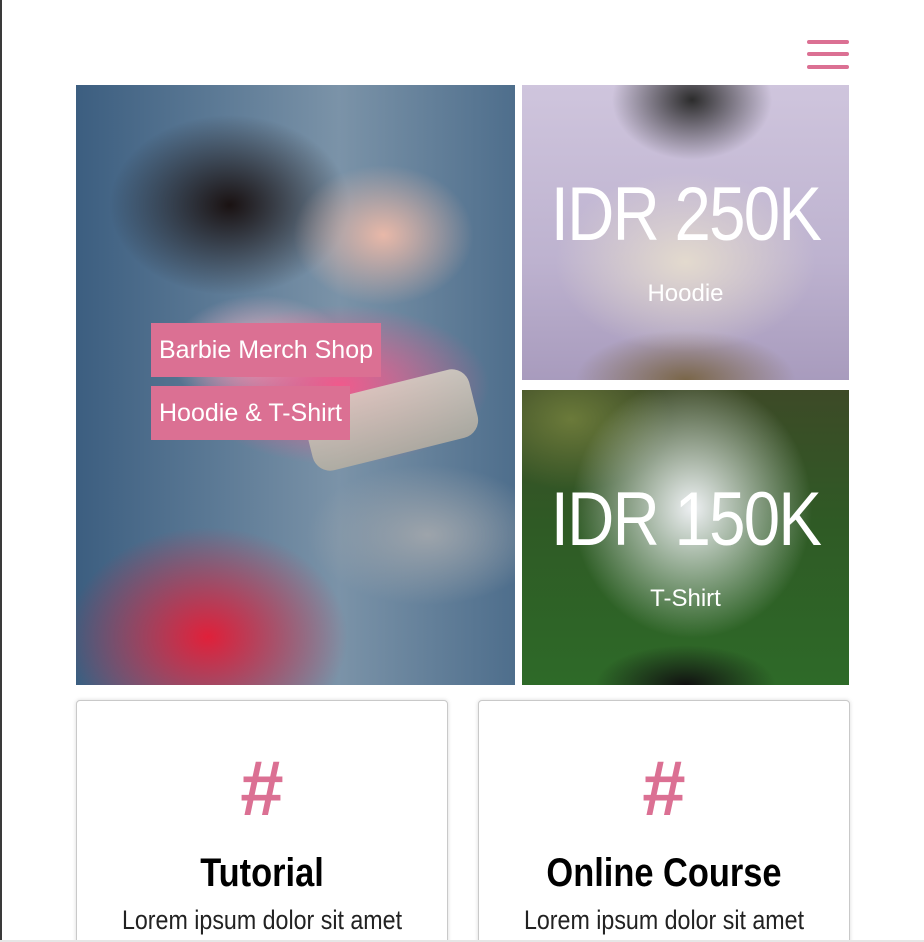 This screenshot has width=924, height=942. Describe the element at coordinates (266, 350) in the screenshot. I see `hero-tag-shop: Barbie Merch Shop` at that location.